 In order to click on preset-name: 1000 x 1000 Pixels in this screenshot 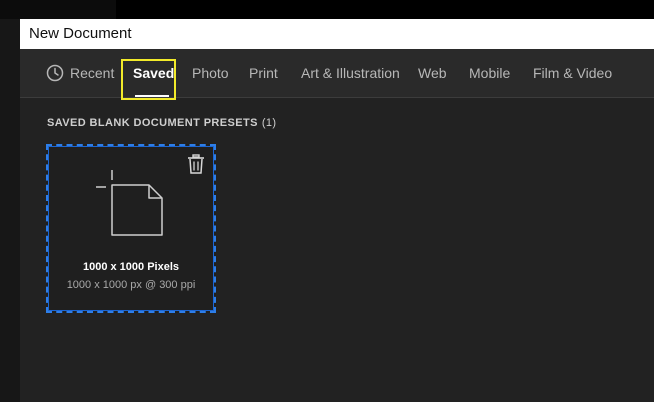, I will do `click(131, 267)`.